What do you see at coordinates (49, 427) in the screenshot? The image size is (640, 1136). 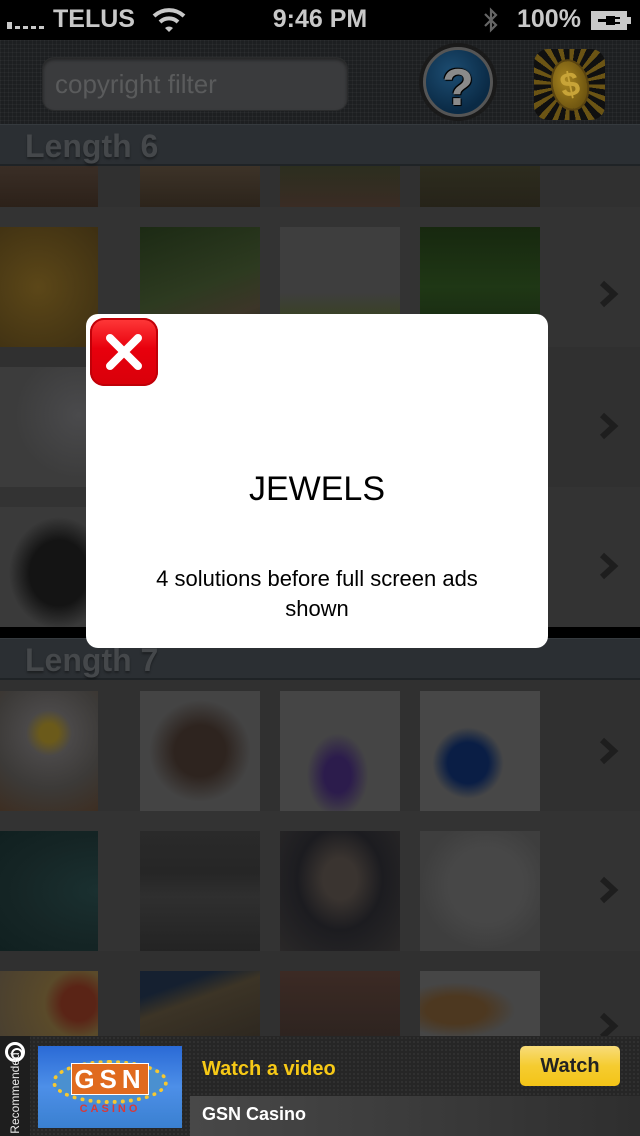 I see `thumbnail-diamonds` at bounding box center [49, 427].